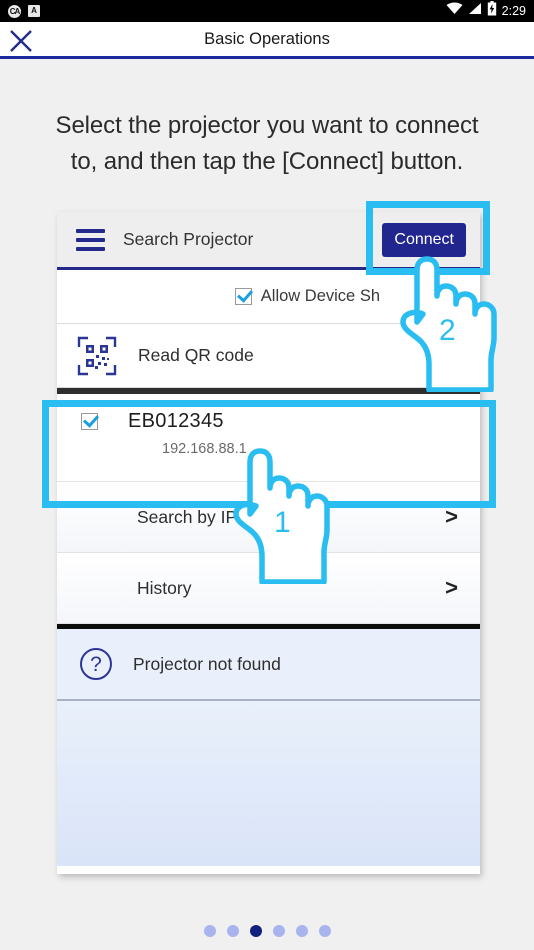 Image resolution: width=534 pixels, height=950 pixels. What do you see at coordinates (89, 421) in the screenshot?
I see `projector-checkbox` at bounding box center [89, 421].